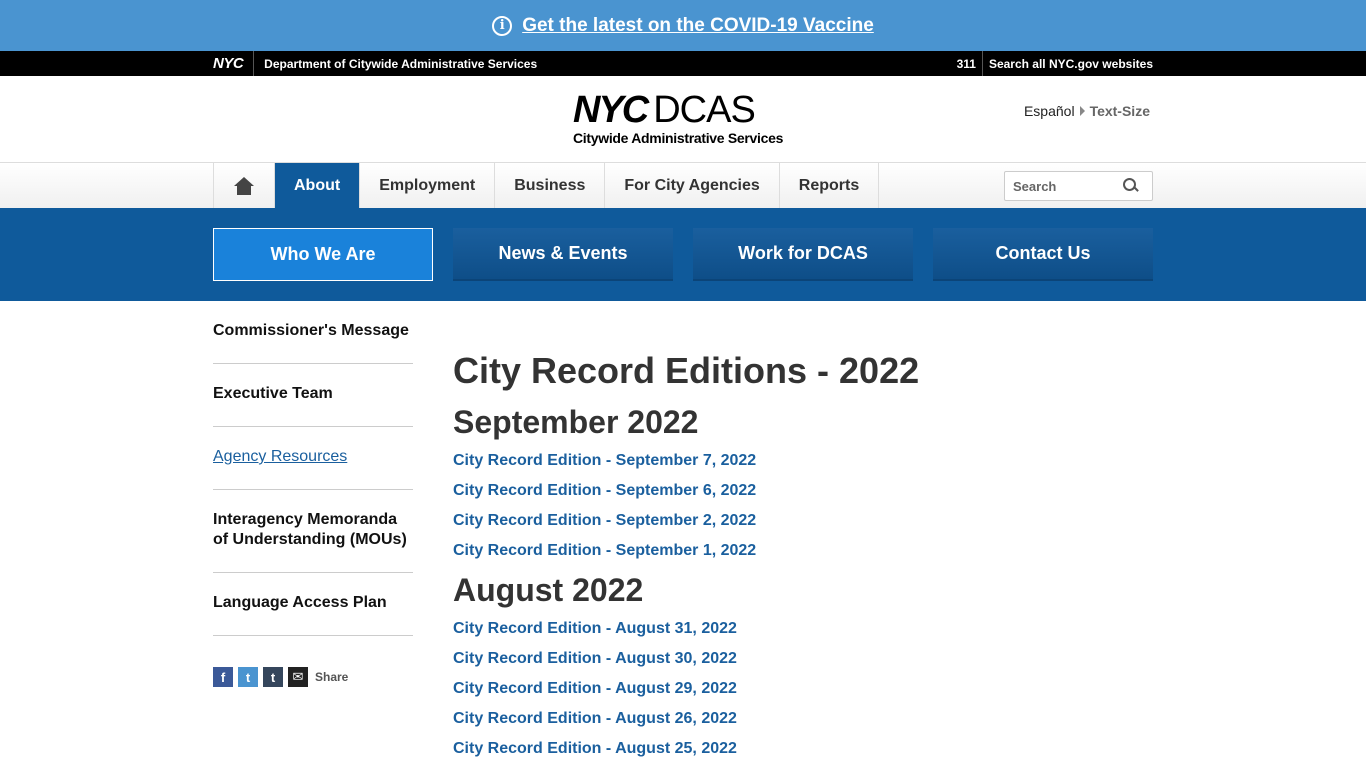 The image size is (1366, 768). I want to click on search-input, so click(1068, 186).